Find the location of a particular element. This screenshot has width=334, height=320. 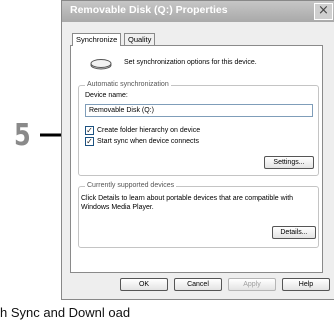

step-number: 5 is located at coordinates (22, 135).